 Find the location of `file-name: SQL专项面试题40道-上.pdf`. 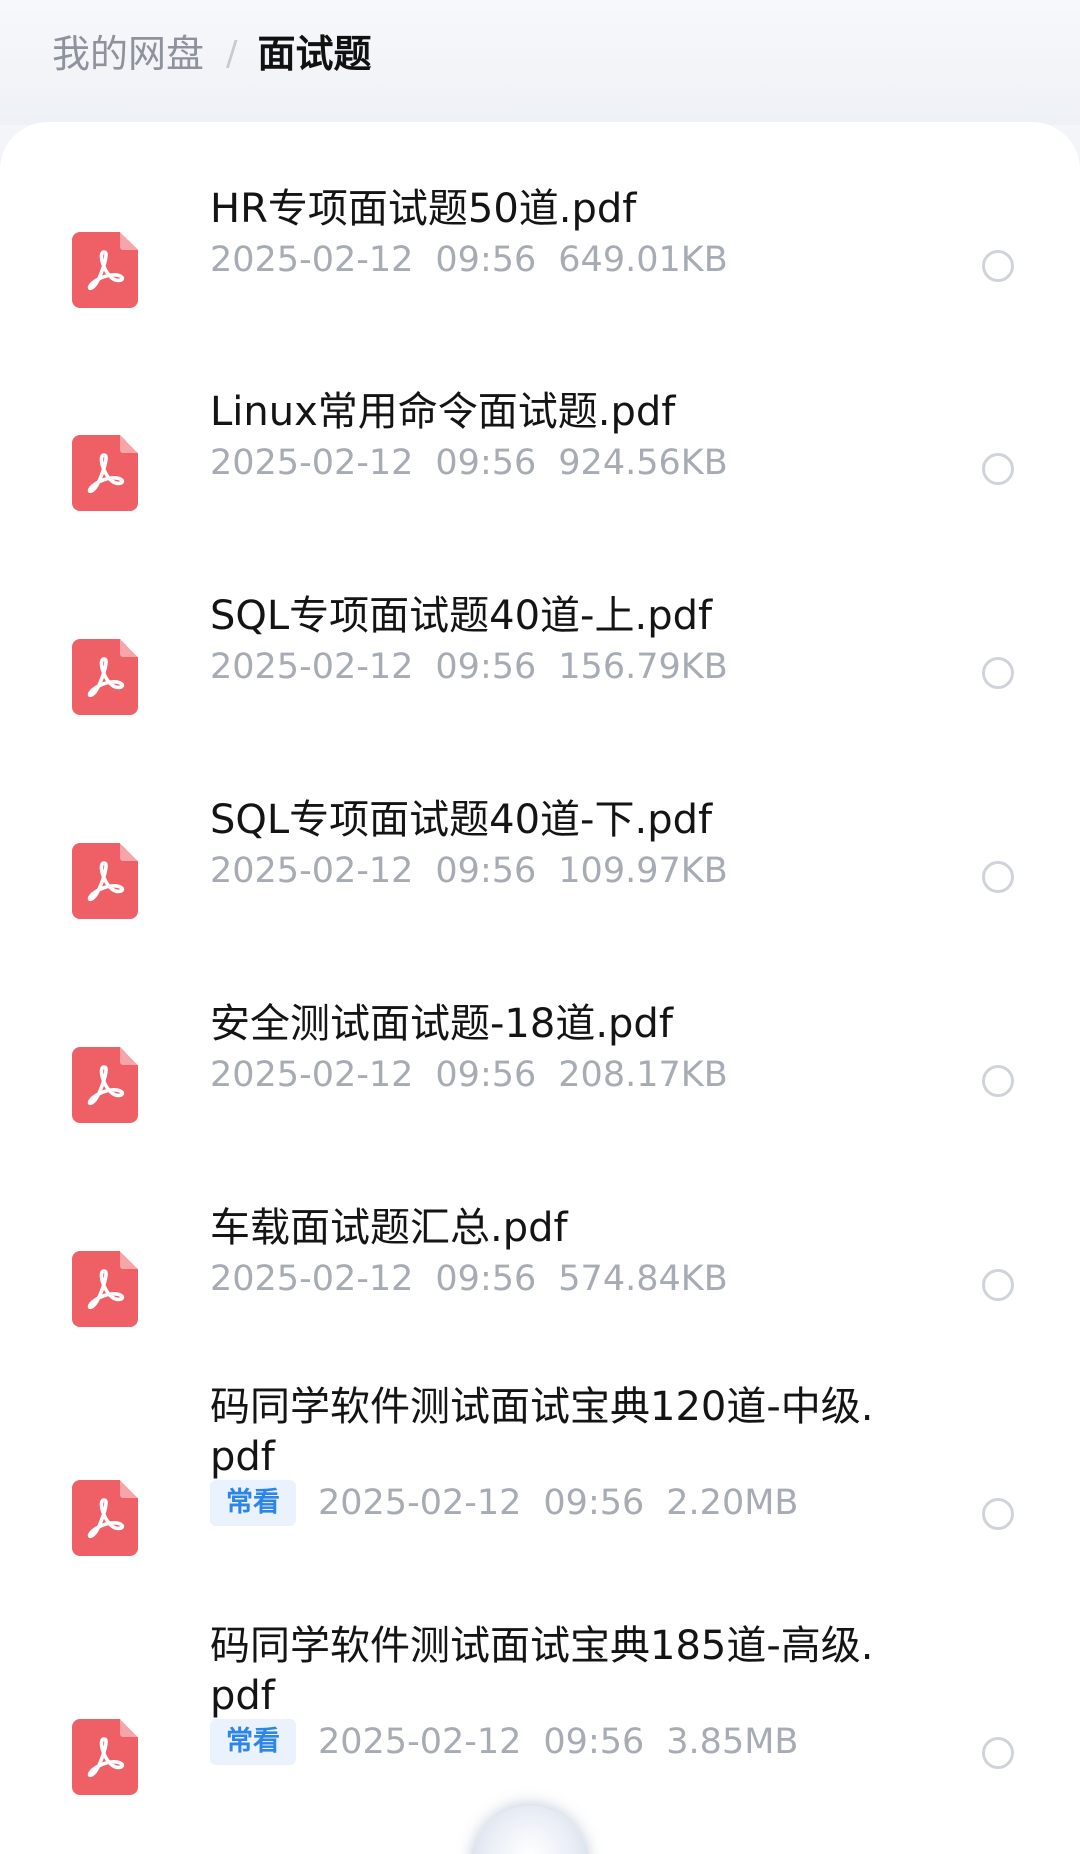

file-name: SQL专项面试题40道-上.pdf is located at coordinates (461, 616).